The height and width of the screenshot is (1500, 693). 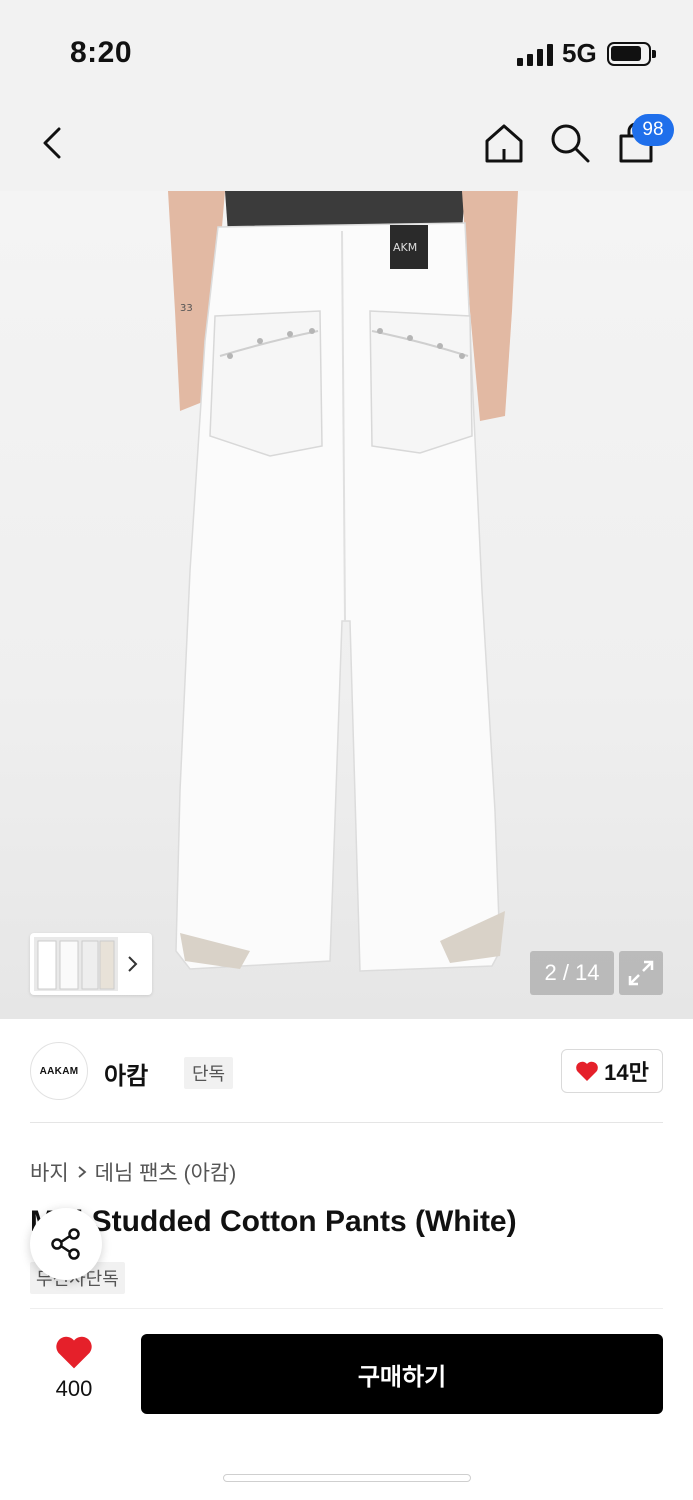 I want to click on wishlist-button: 400, so click(x=74, y=1379).